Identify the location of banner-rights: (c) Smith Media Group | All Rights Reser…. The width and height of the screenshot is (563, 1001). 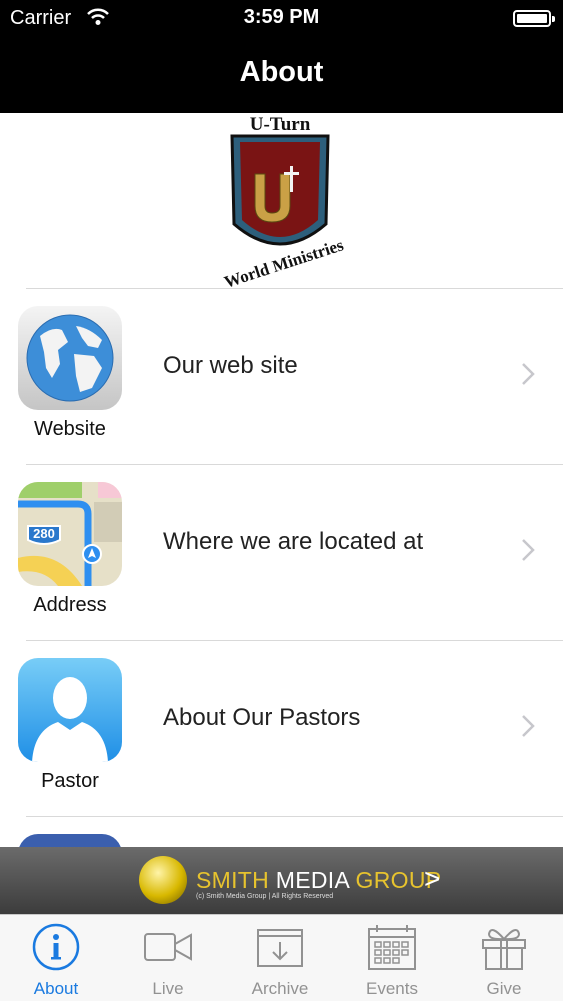
(265, 896).